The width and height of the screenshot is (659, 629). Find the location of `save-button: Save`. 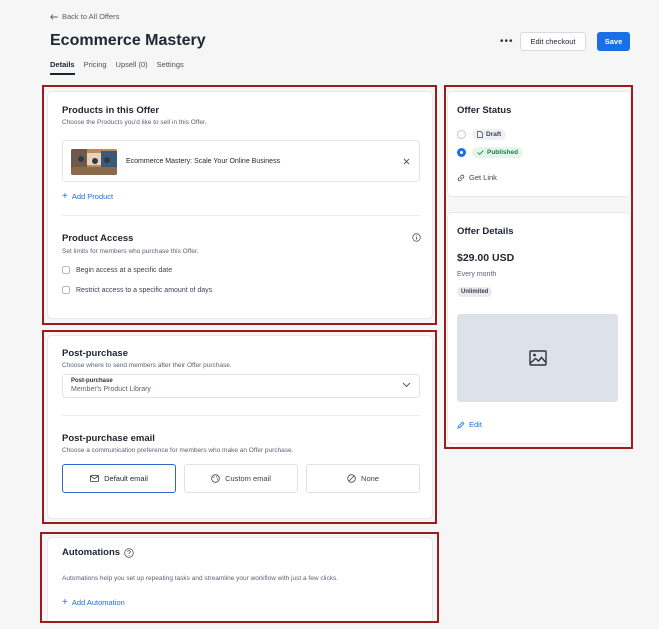

save-button: Save is located at coordinates (613, 41).